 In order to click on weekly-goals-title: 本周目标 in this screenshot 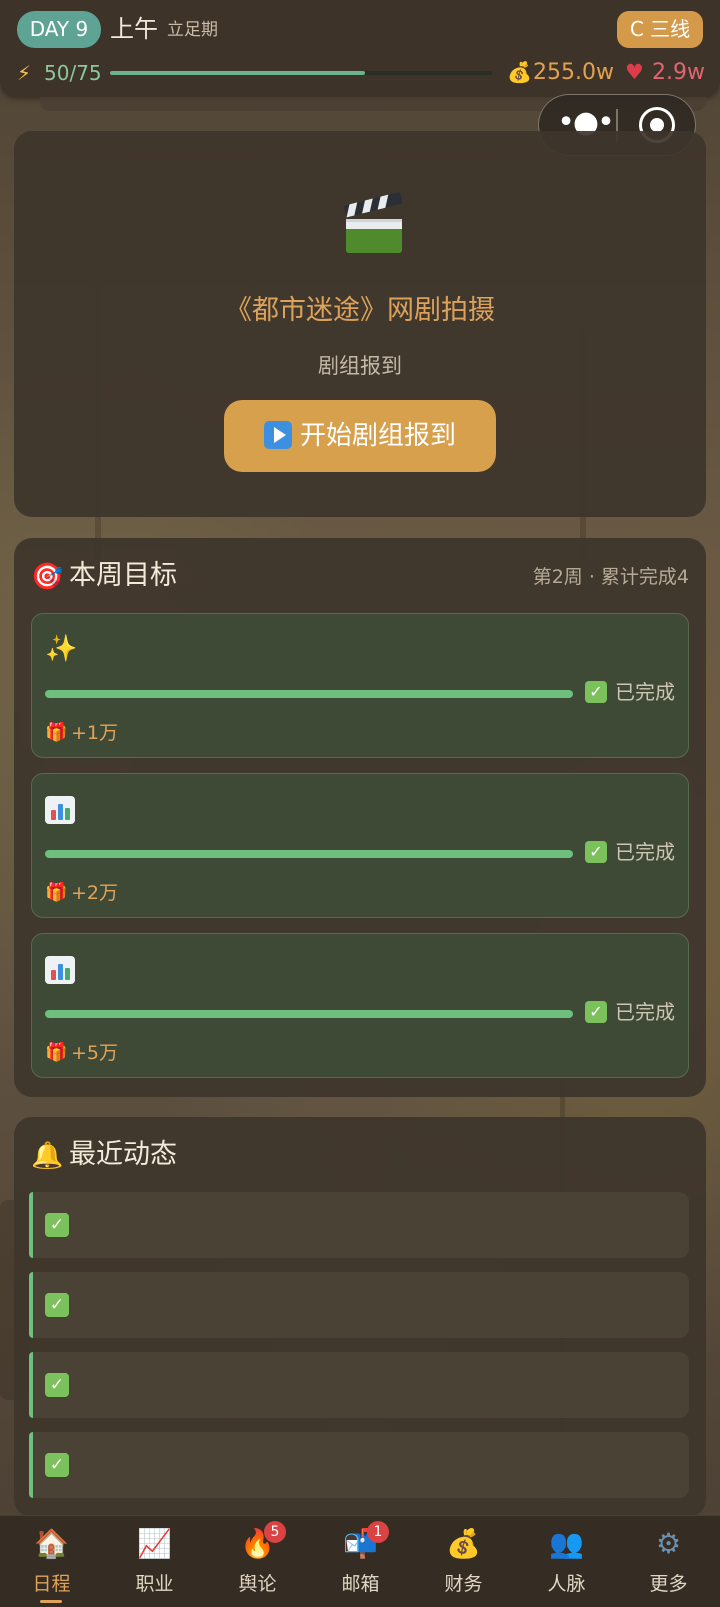, I will do `click(123, 575)`.